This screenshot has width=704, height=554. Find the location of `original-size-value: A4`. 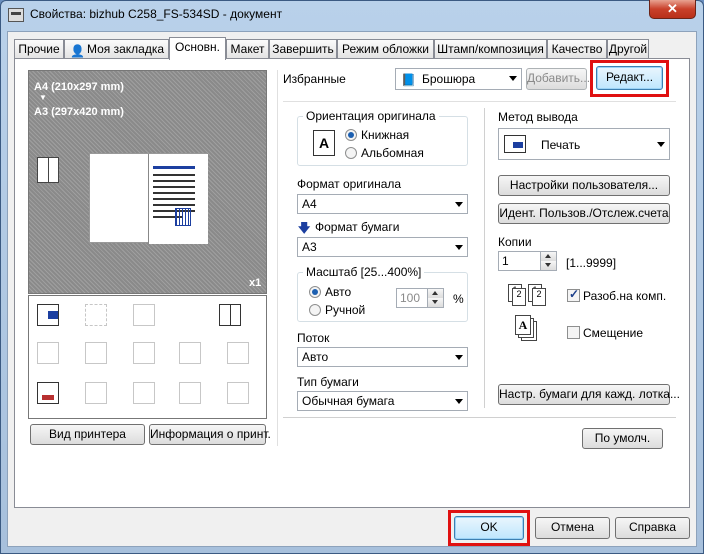

original-size-value: A4 is located at coordinates (309, 204).